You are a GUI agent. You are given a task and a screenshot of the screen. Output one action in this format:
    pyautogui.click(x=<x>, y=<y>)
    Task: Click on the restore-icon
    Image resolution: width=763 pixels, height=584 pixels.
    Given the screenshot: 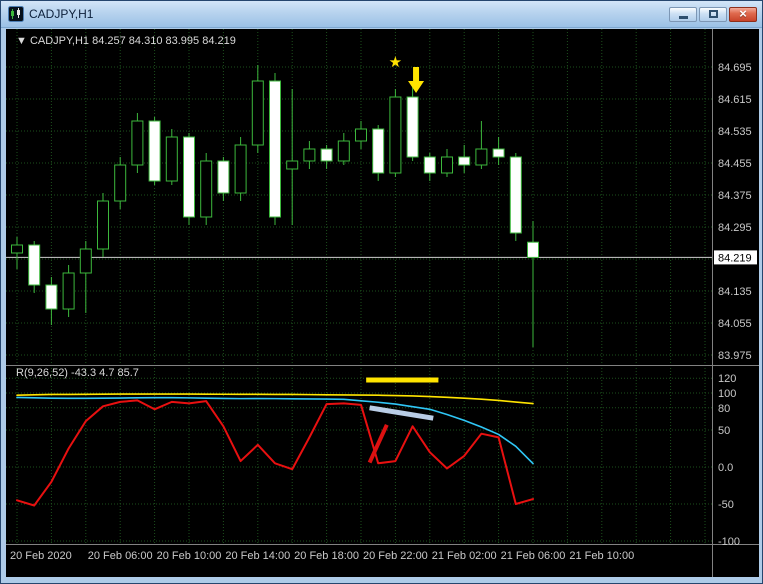 What is the action you would take?
    pyautogui.click(x=713, y=14)
    